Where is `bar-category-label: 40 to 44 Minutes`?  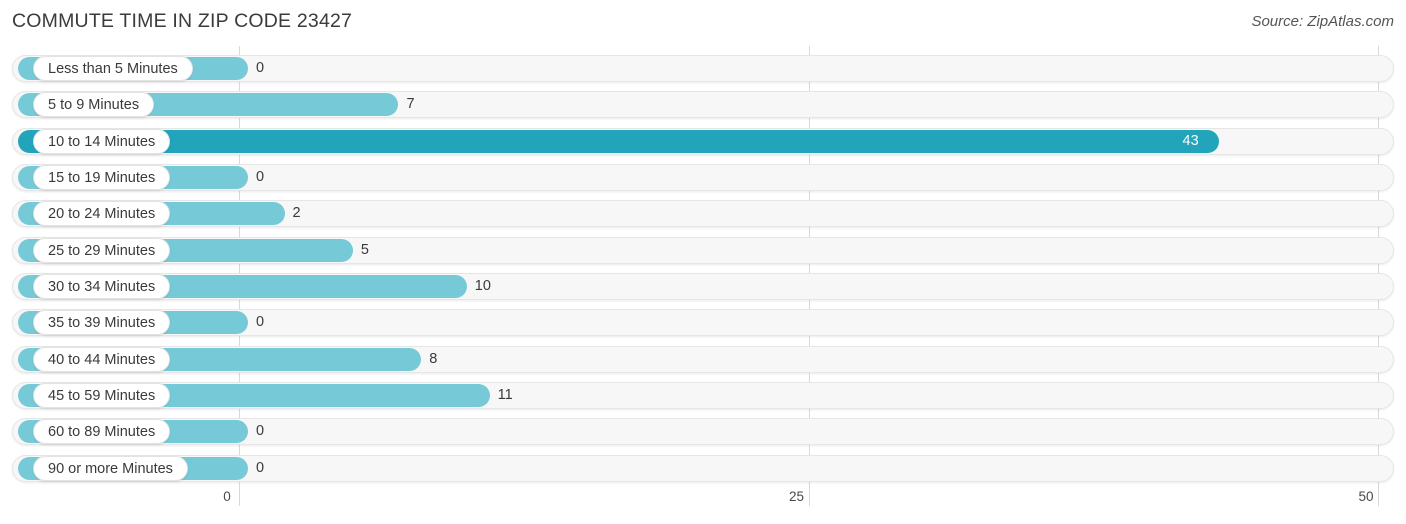 bar-category-label: 40 to 44 Minutes is located at coordinates (102, 359).